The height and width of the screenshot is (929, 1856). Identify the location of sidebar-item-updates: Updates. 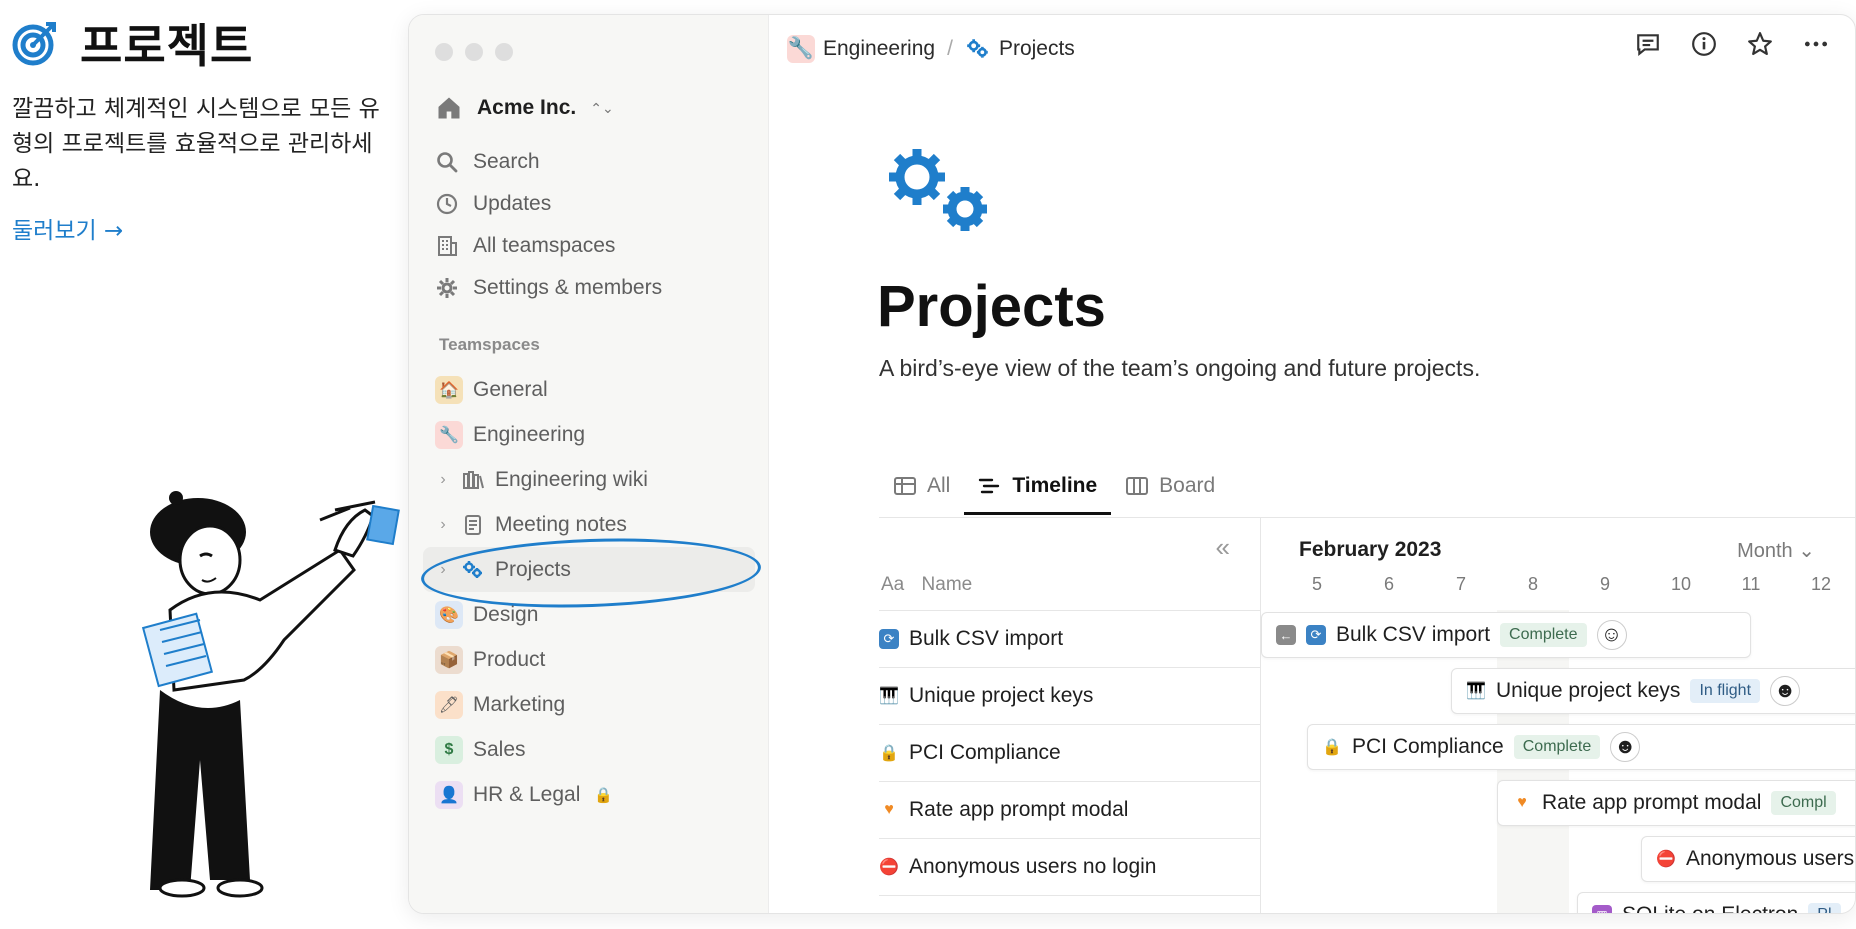
(590, 204).